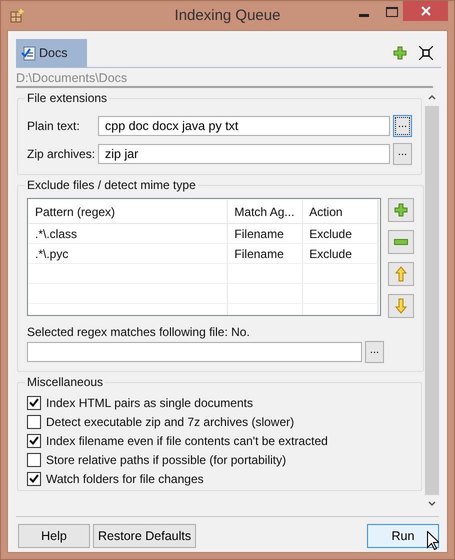 The height and width of the screenshot is (560, 455). Describe the element at coordinates (426, 53) in the screenshot. I see `collapse-icon` at that location.